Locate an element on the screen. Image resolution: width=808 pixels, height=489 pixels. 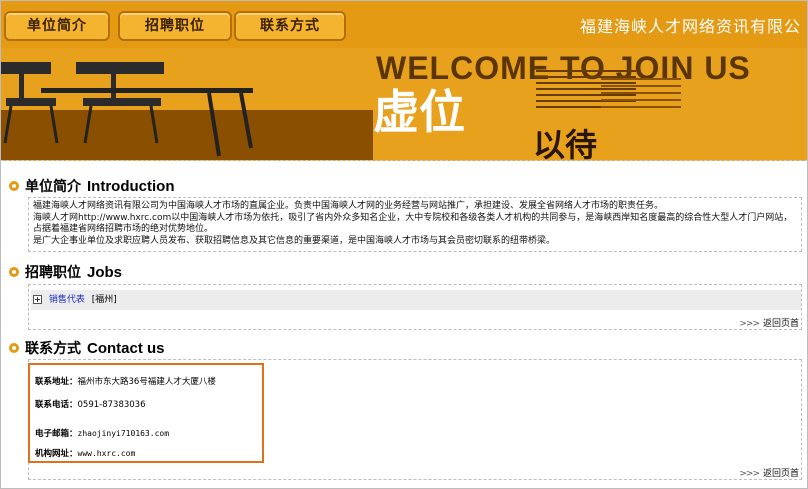
contact-phone-row: 联系电话：0591-87383036 is located at coordinates (90, 404).